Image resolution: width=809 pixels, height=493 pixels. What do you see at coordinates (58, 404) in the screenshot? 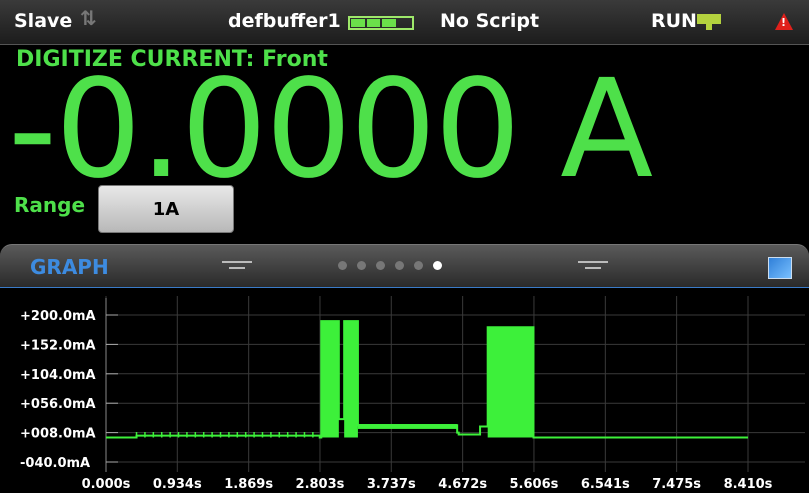
I see `y-tick-label: +056.0mA` at bounding box center [58, 404].